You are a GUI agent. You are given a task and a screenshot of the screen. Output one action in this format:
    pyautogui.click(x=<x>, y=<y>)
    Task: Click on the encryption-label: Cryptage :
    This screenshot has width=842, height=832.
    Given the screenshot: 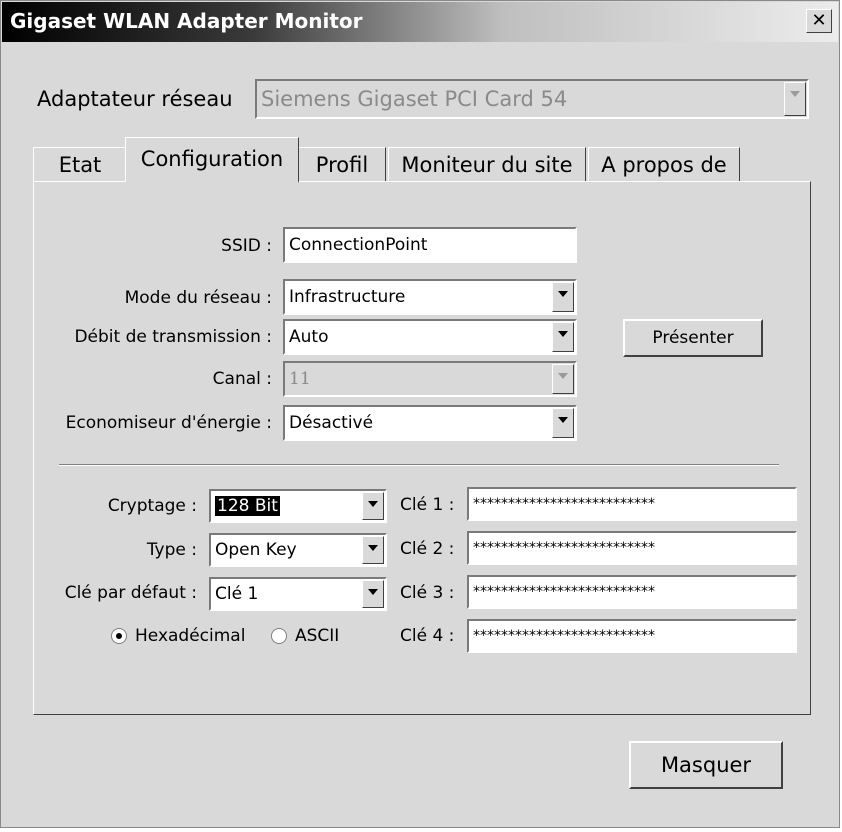 What is the action you would take?
    pyautogui.click(x=152, y=506)
    